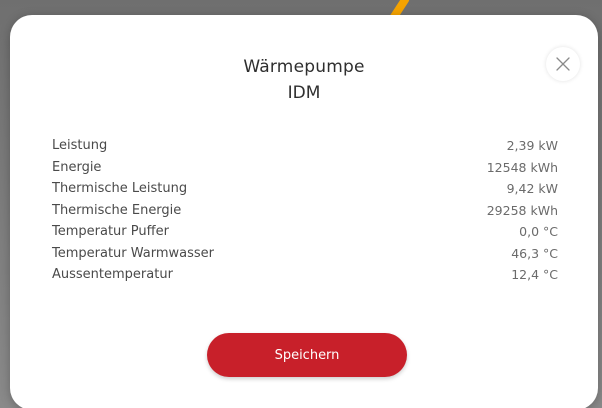  I want to click on metric-row-thermische-leistung: Thermische Leistung 9,42 kW, so click(305, 189).